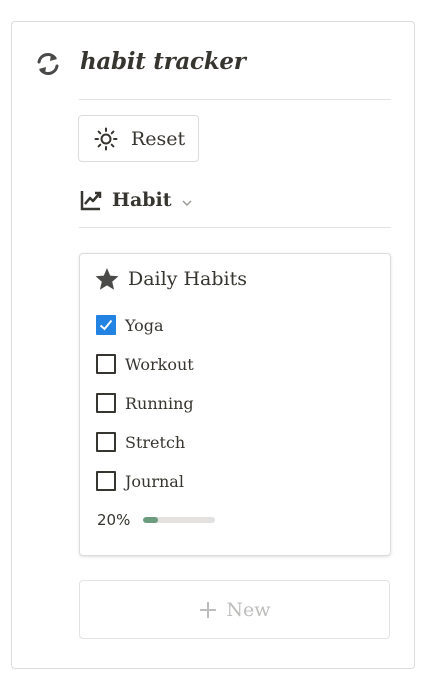 This screenshot has width=428, height=682. What do you see at coordinates (107, 279) in the screenshot?
I see `star-icon` at bounding box center [107, 279].